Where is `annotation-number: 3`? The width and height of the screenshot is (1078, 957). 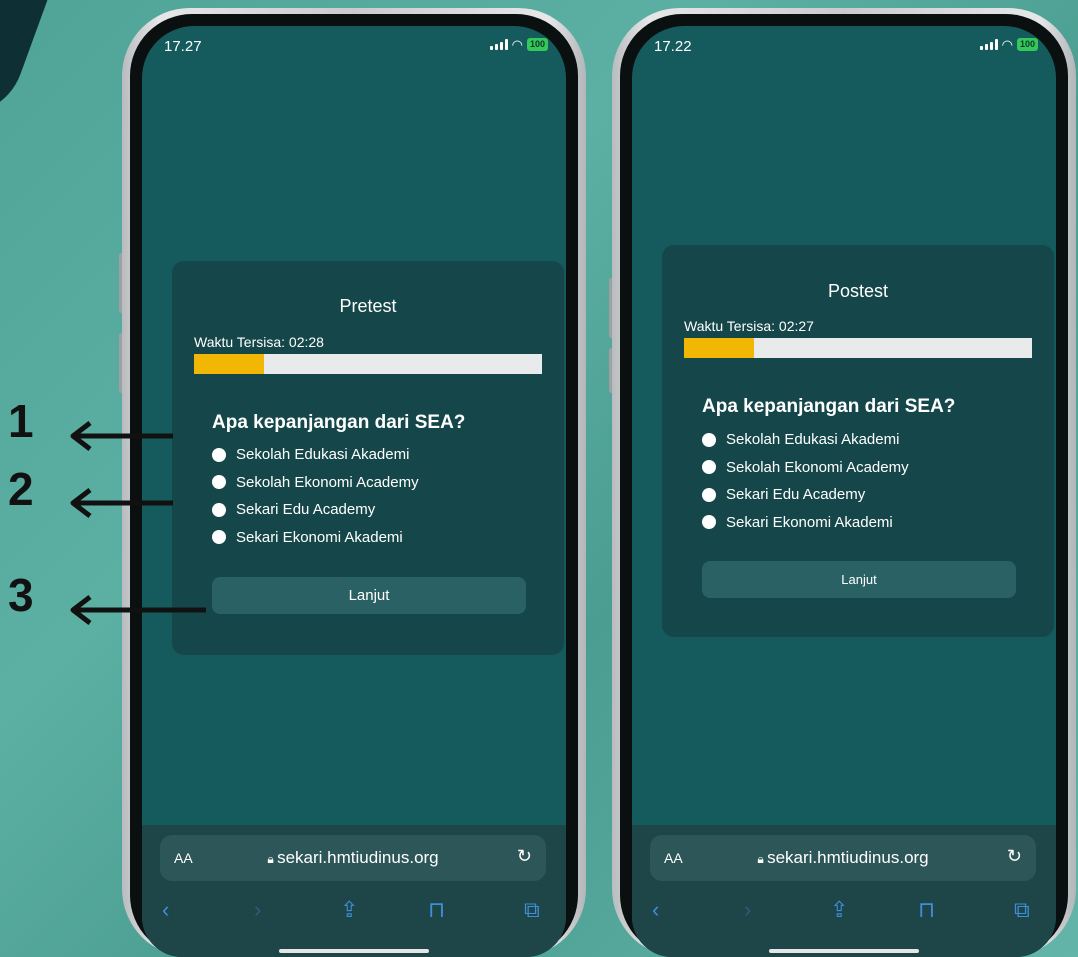 annotation-number: 3 is located at coordinates (21, 595).